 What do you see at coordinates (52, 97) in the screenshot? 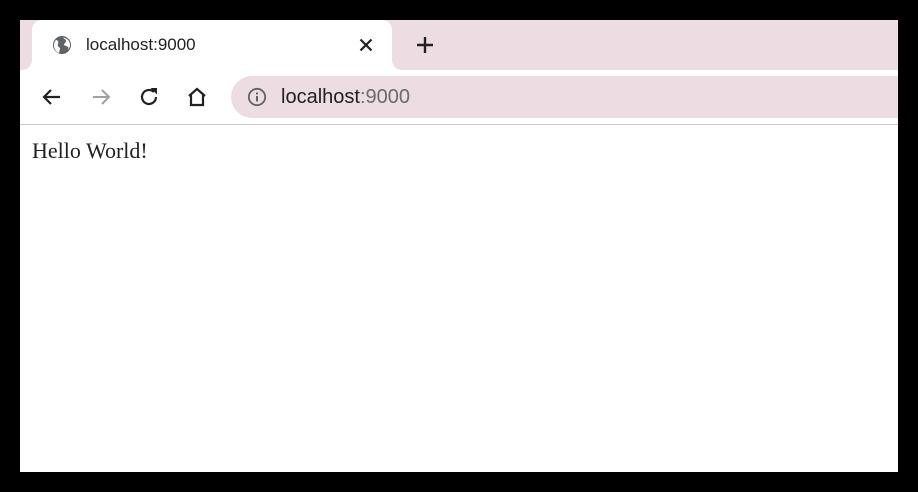
I see `arrow-left-icon` at bounding box center [52, 97].